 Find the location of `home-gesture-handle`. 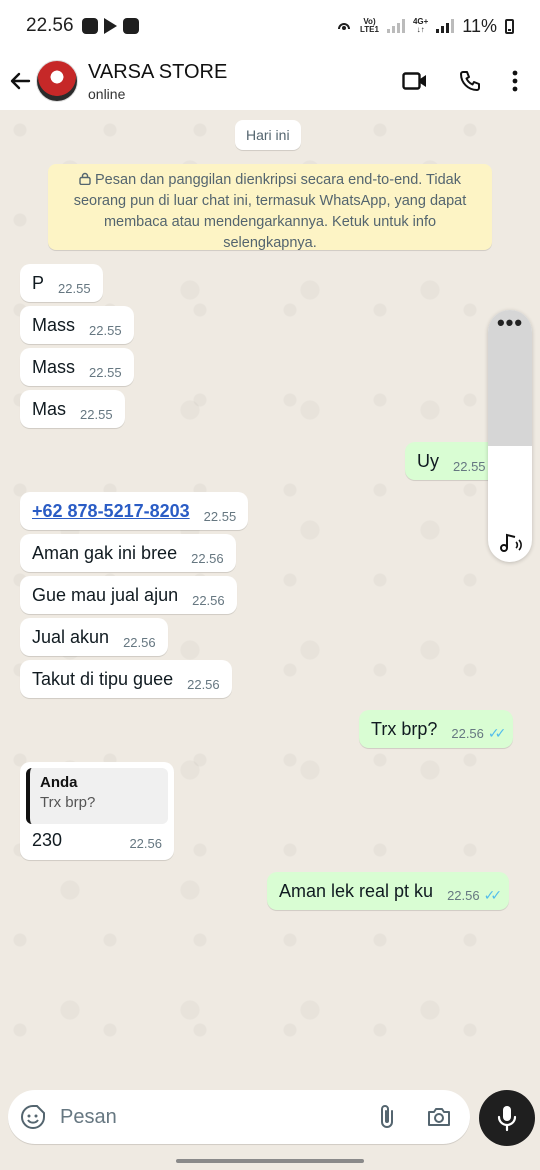

home-gesture-handle is located at coordinates (270, 1161).